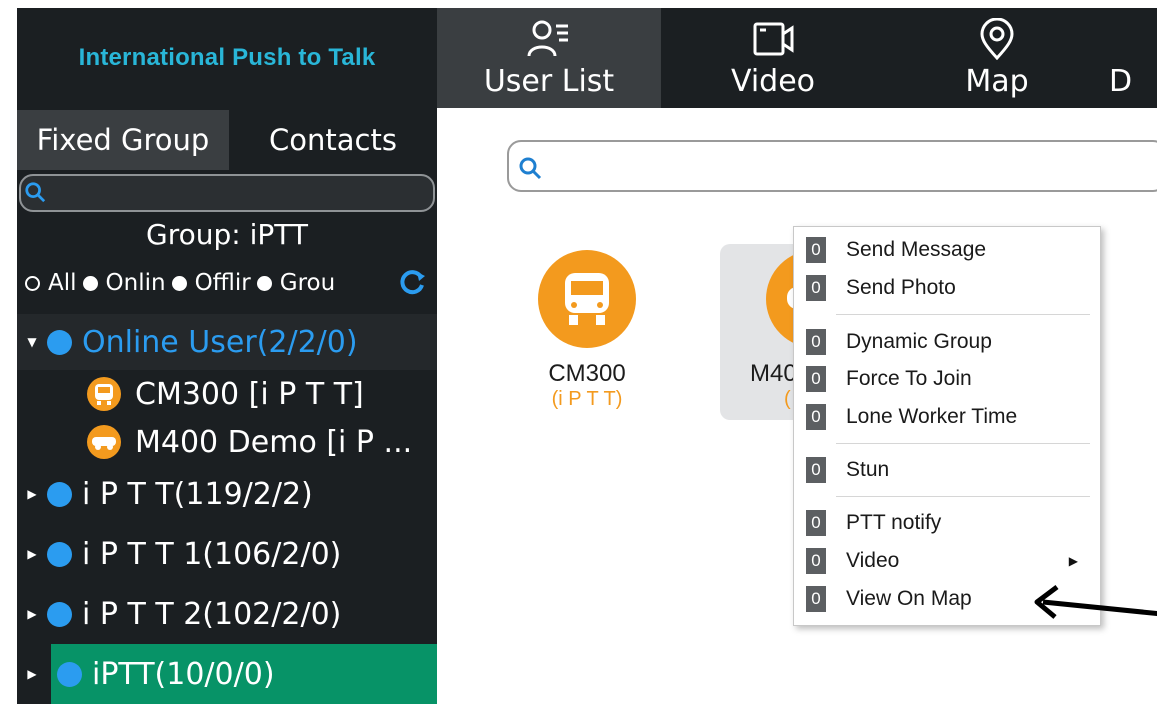  What do you see at coordinates (212, 554) in the screenshot?
I see `tree-label: i P T T 1(106/2/0)` at bounding box center [212, 554].